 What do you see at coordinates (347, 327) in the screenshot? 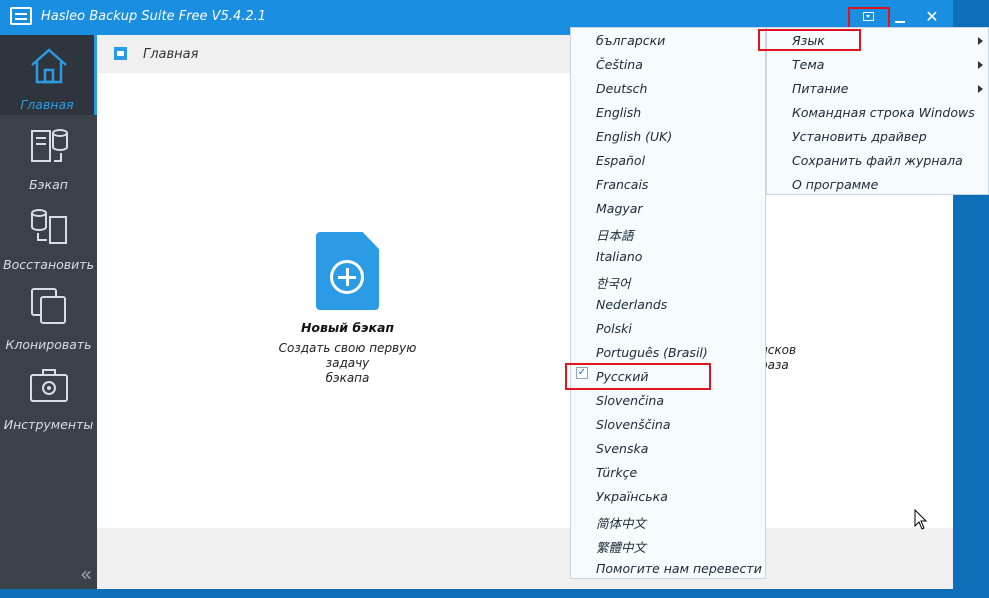
I see `new-backup-title: Новый бэкап` at bounding box center [347, 327].